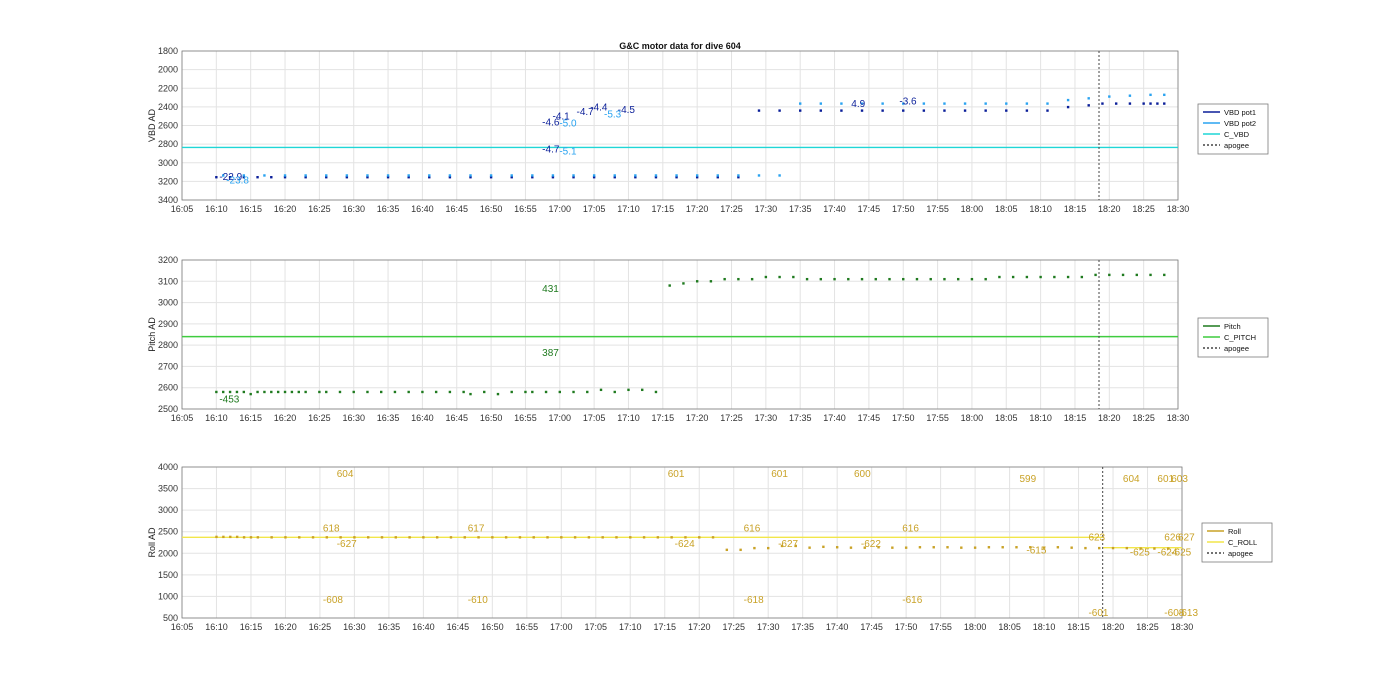  Describe the element at coordinates (152, 542) in the screenshot. I see `y-axis-label: Roll AD` at that location.